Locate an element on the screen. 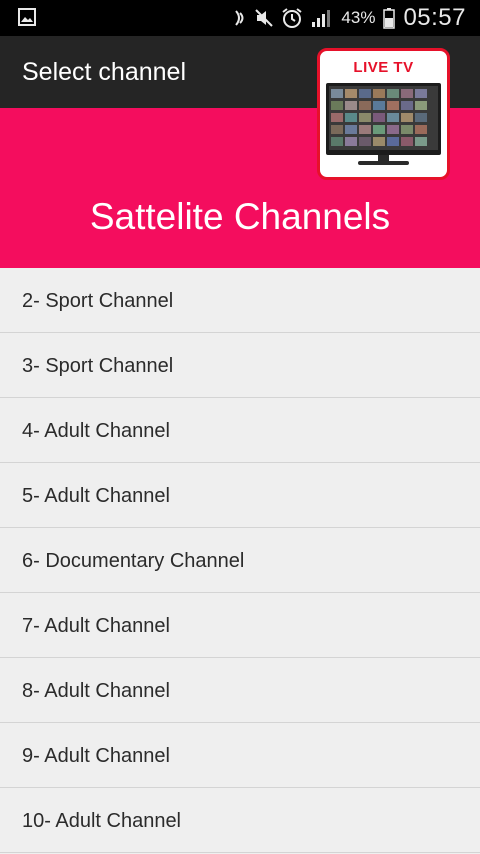 The image size is (480, 854). mute-icon is located at coordinates (264, 18).